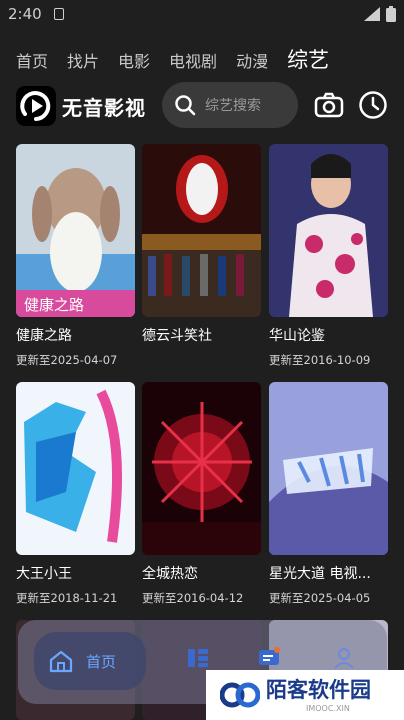 This screenshot has height=720, width=404. Describe the element at coordinates (101, 661) in the screenshot. I see `nav-home-label: 首页` at that location.